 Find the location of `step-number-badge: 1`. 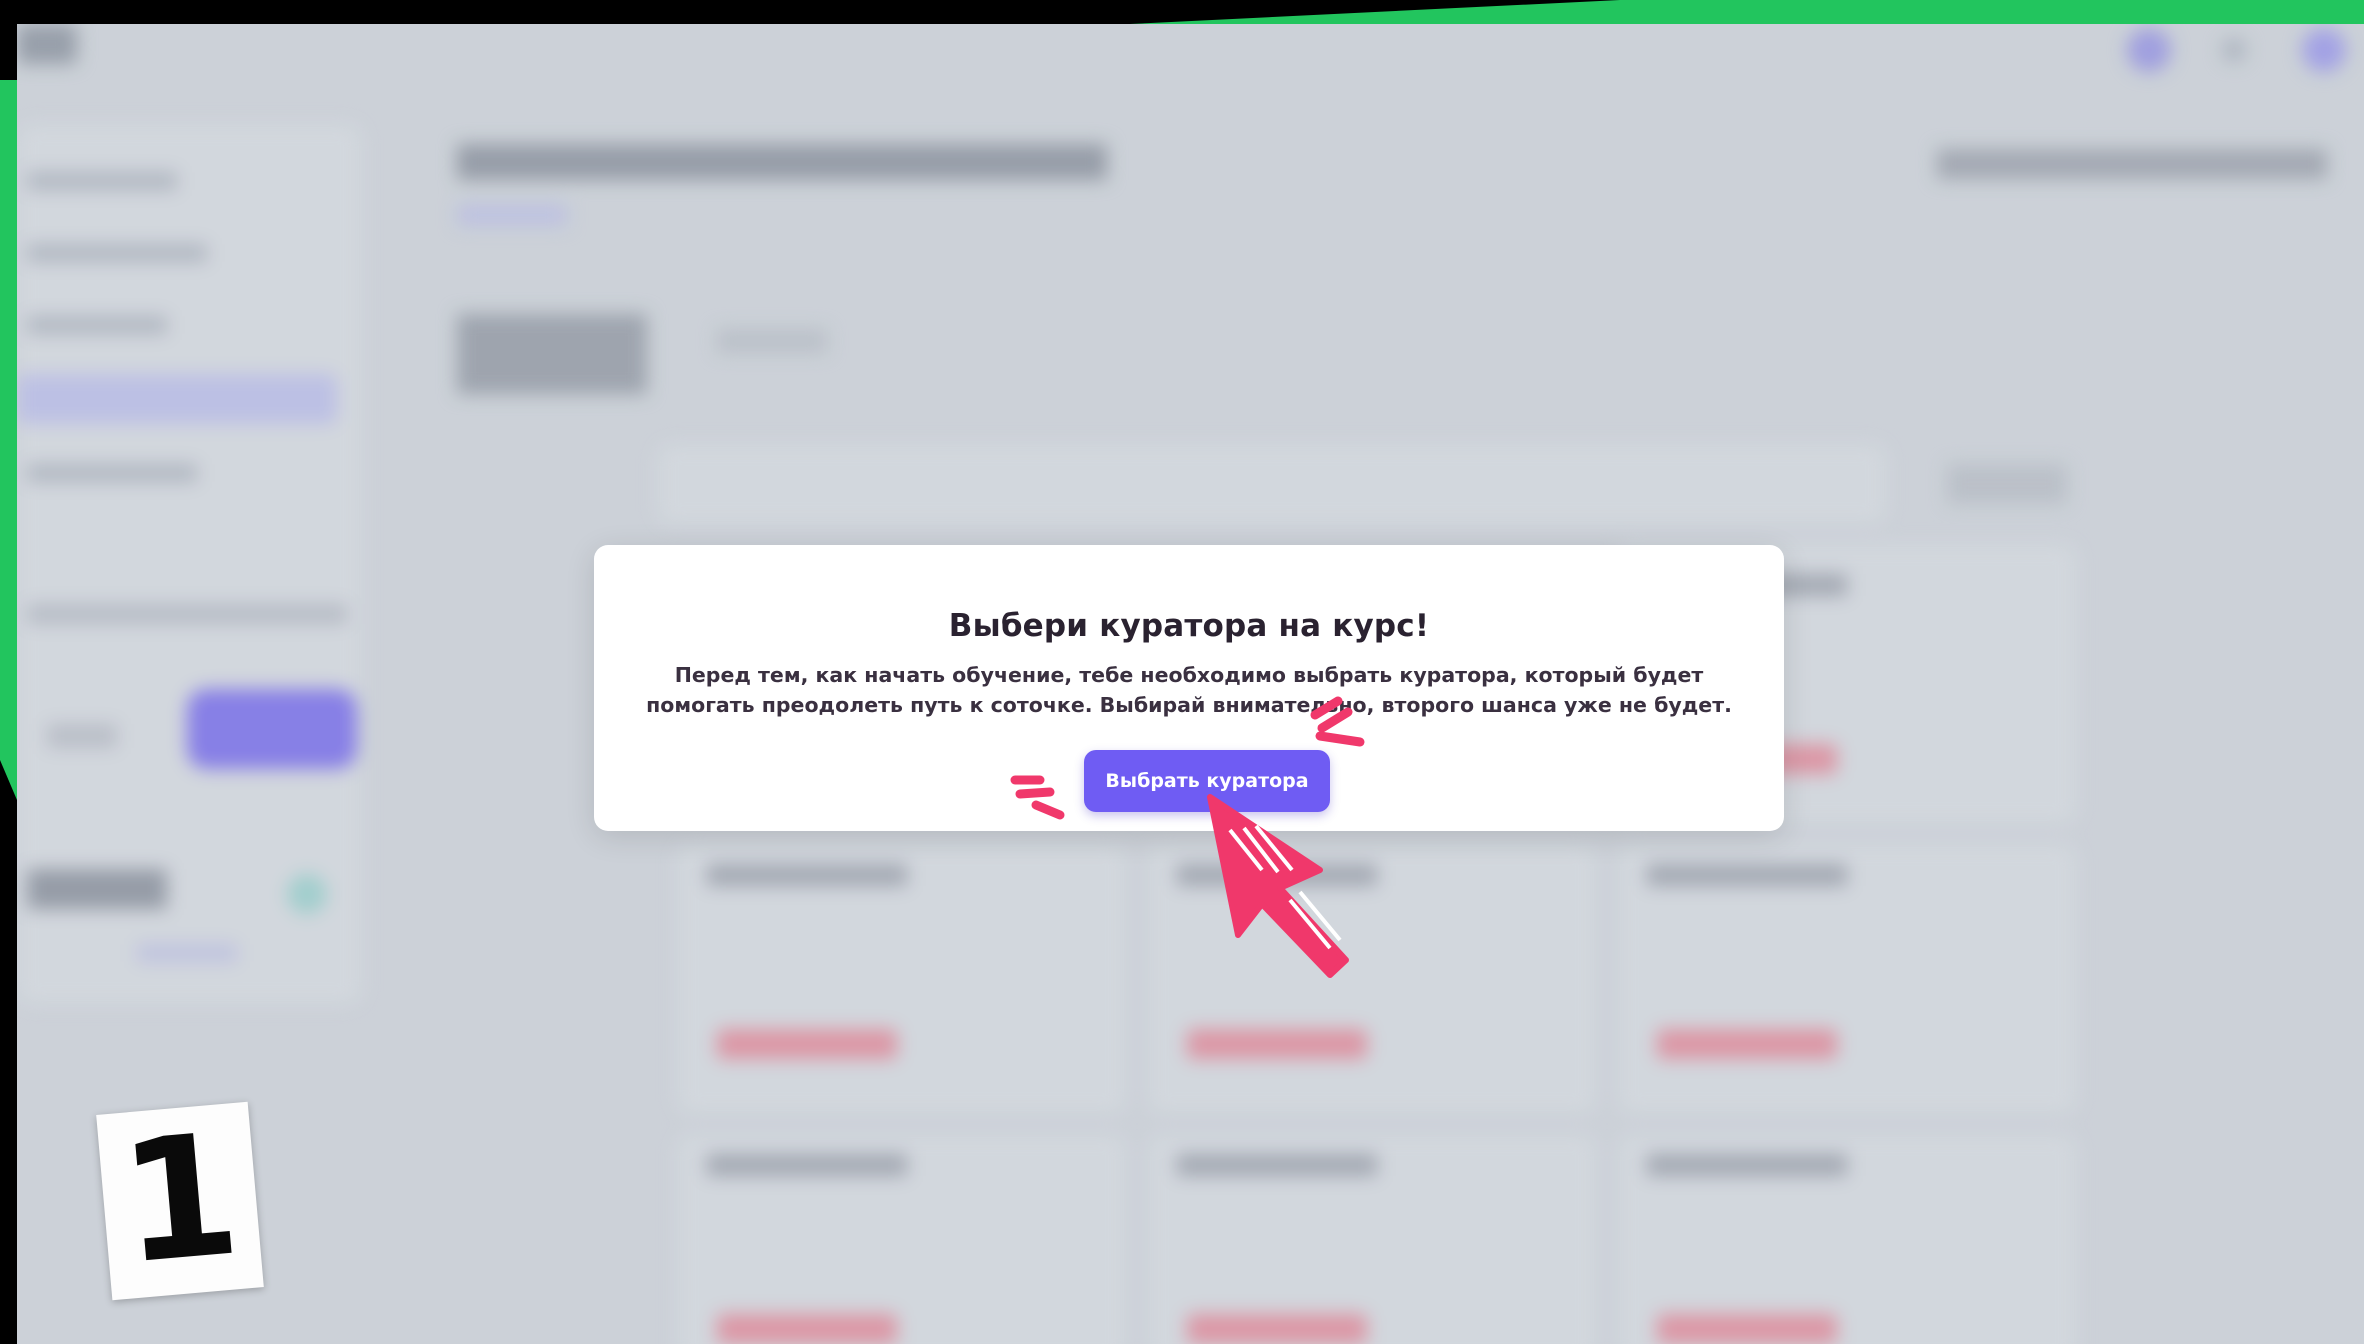

step-number-badge: 1 is located at coordinates (180, 1199).